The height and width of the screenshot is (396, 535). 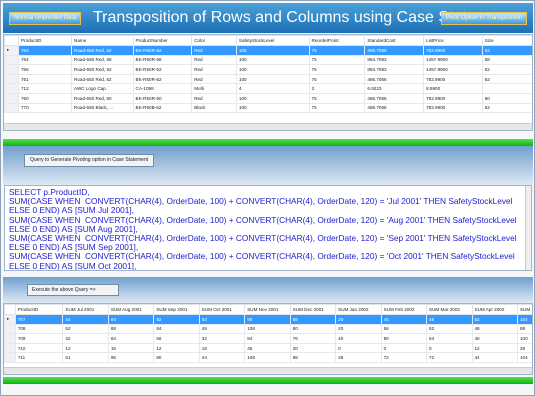 I want to click on table-cell: 884.7083, so click(x=394, y=60).